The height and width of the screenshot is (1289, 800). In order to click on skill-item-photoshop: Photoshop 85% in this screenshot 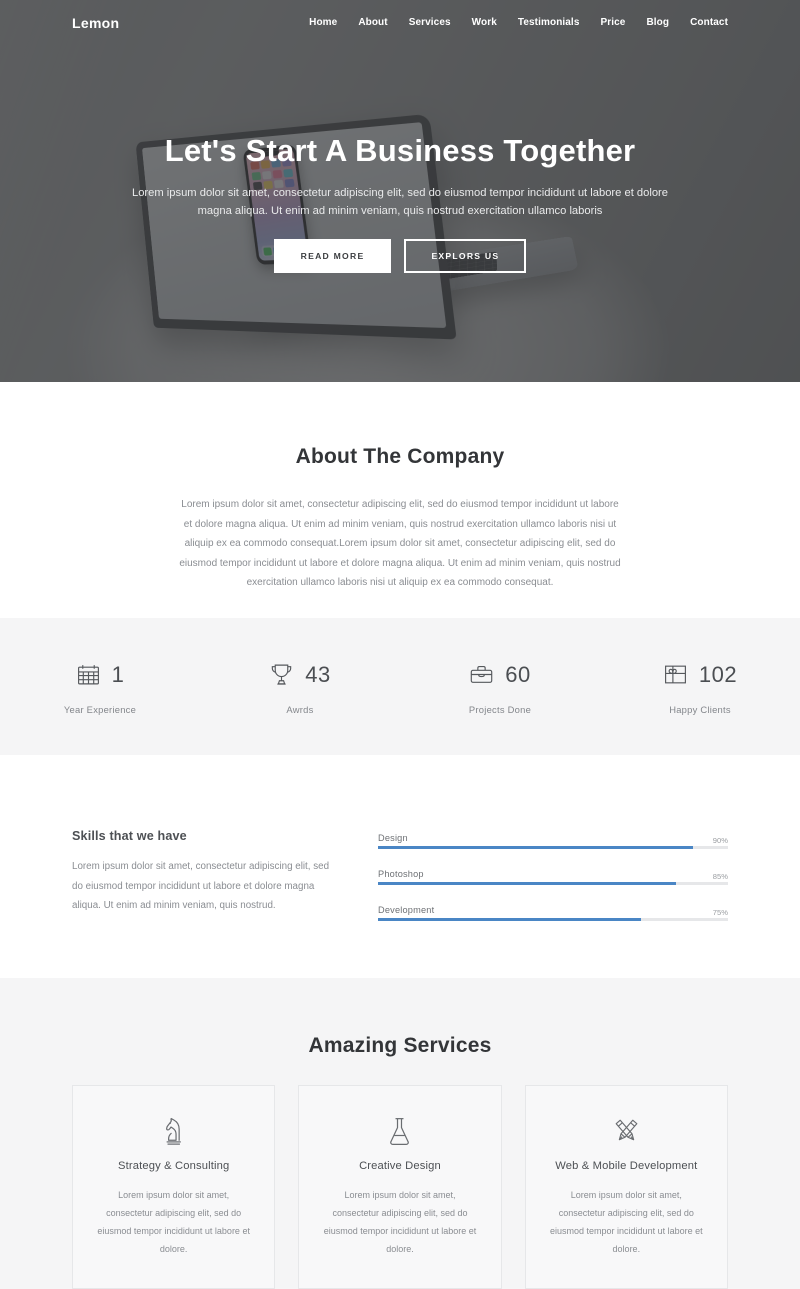, I will do `click(553, 877)`.